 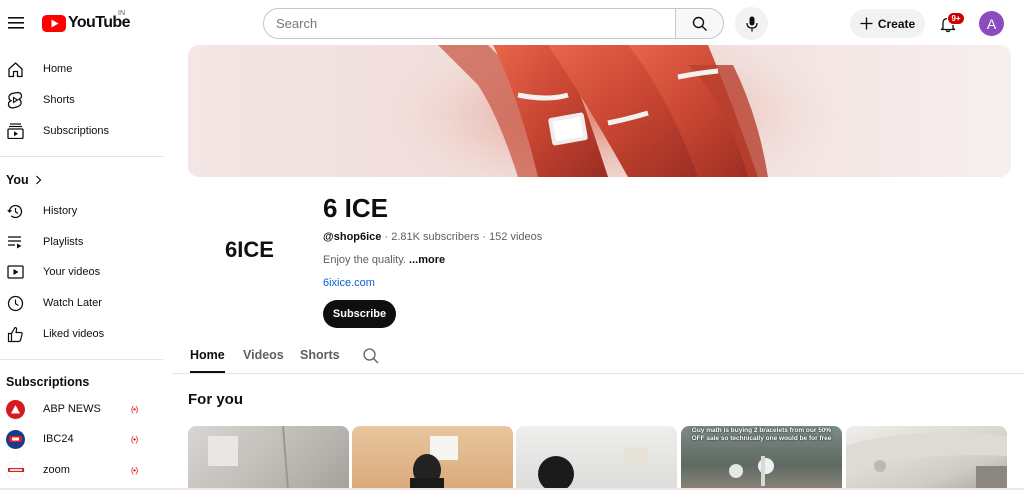 What do you see at coordinates (427, 260) in the screenshot?
I see `more-link: ...more` at bounding box center [427, 260].